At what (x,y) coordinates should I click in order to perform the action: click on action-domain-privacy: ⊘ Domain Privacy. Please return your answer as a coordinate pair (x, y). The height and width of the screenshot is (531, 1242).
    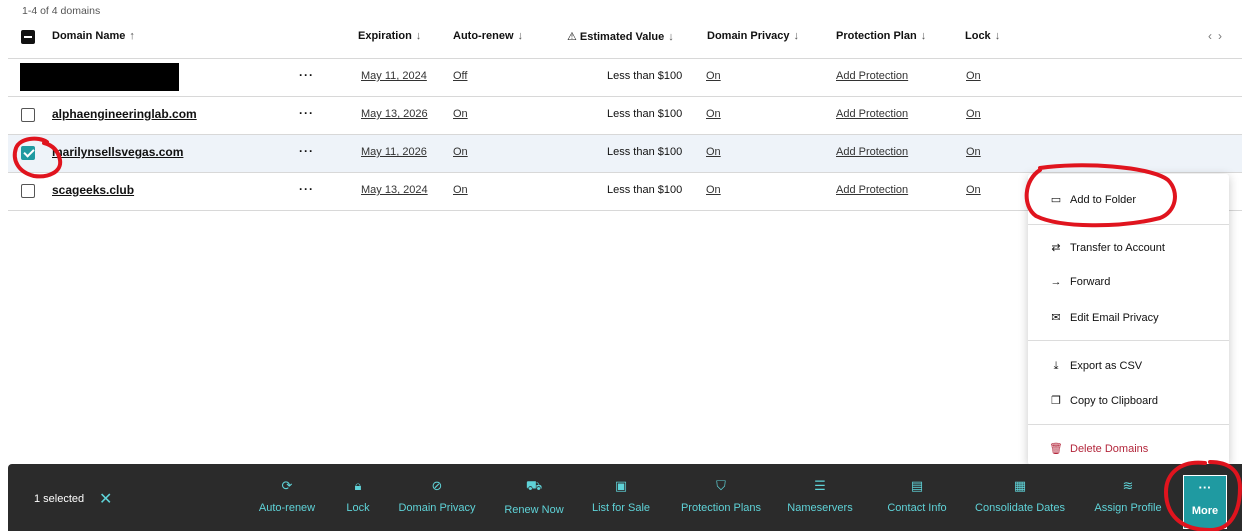
    Looking at the image, I should click on (436, 496).